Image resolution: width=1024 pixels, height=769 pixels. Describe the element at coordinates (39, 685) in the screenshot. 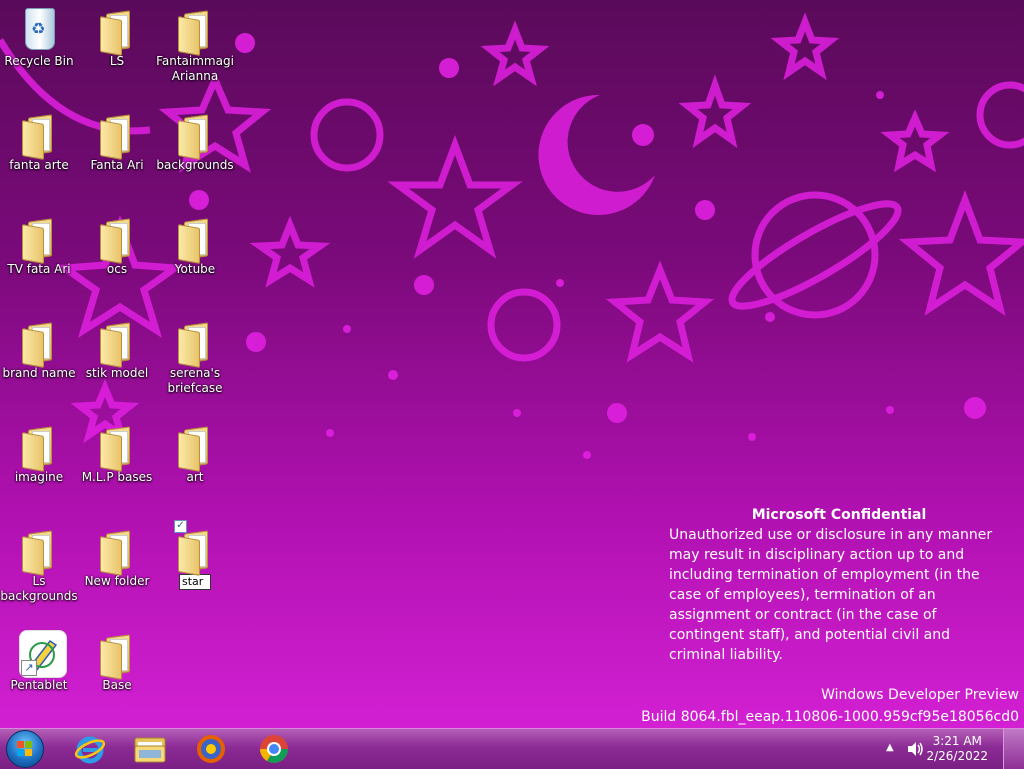

I see `desktop-icon-label: Pentablet` at that location.